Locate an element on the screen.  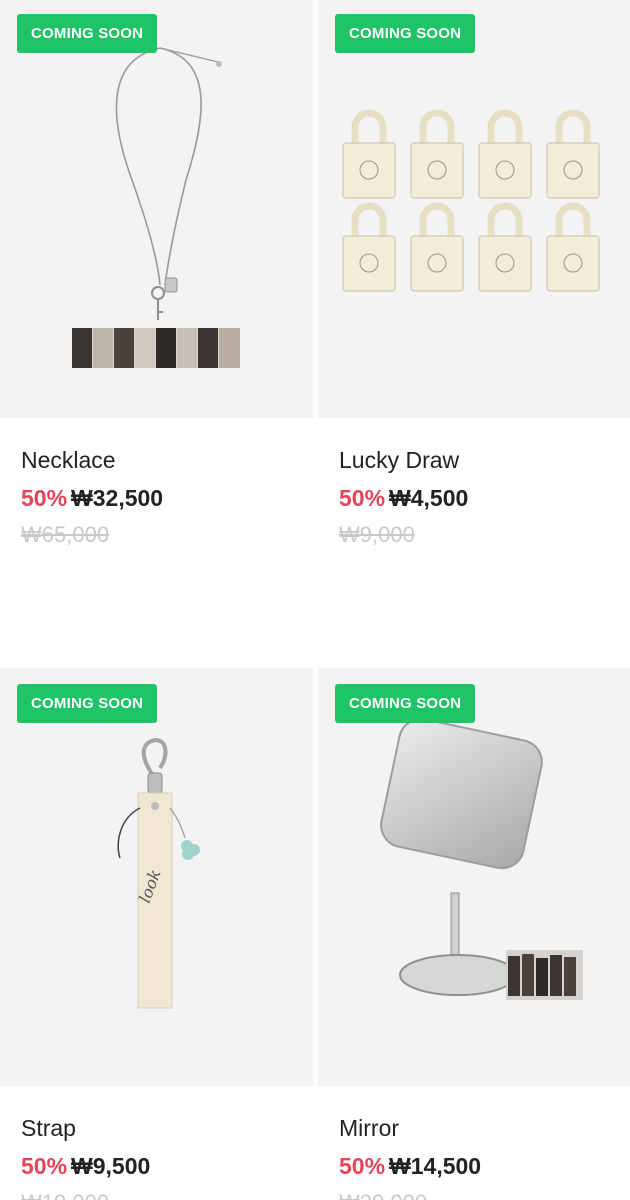
price-row: 50% ₩9,500 is located at coordinates (167, 1166).